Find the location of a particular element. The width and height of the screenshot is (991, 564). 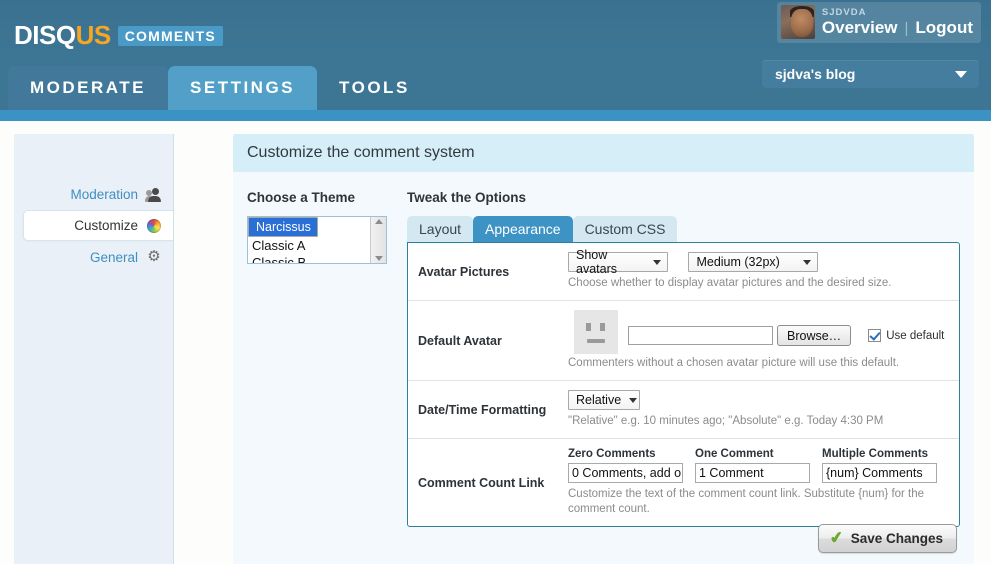

main-nav: MODERATE SETTINGS TOOLS is located at coordinates (216, 85).